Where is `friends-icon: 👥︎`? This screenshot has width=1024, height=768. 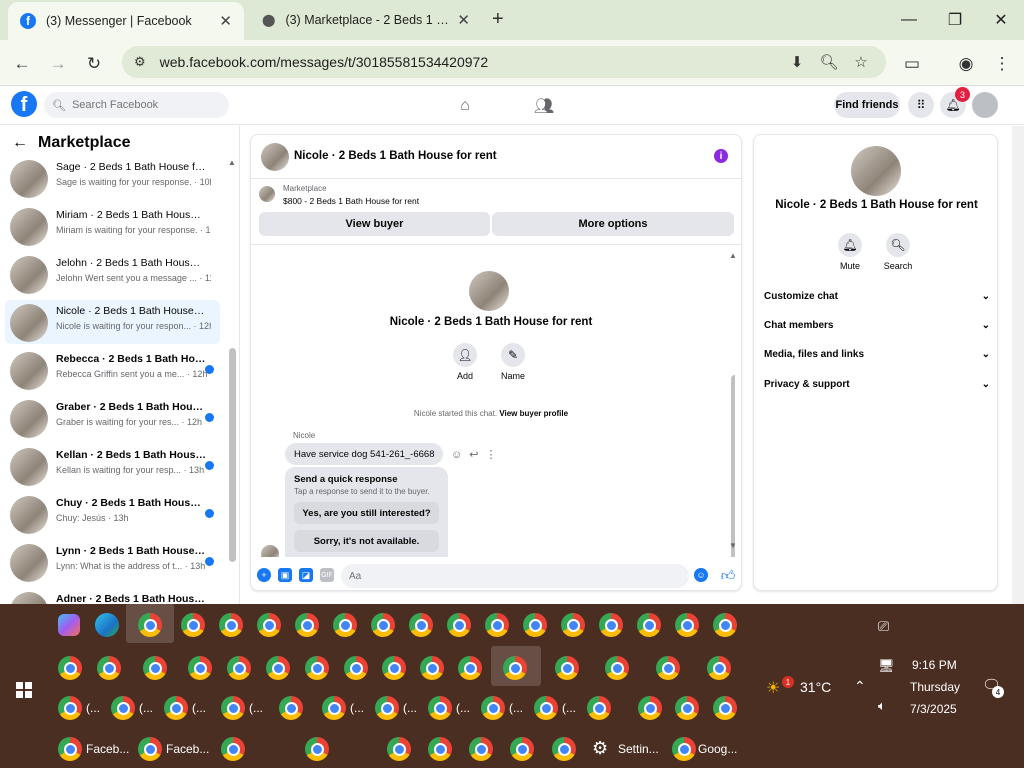 friends-icon: 👥︎ is located at coordinates (544, 106).